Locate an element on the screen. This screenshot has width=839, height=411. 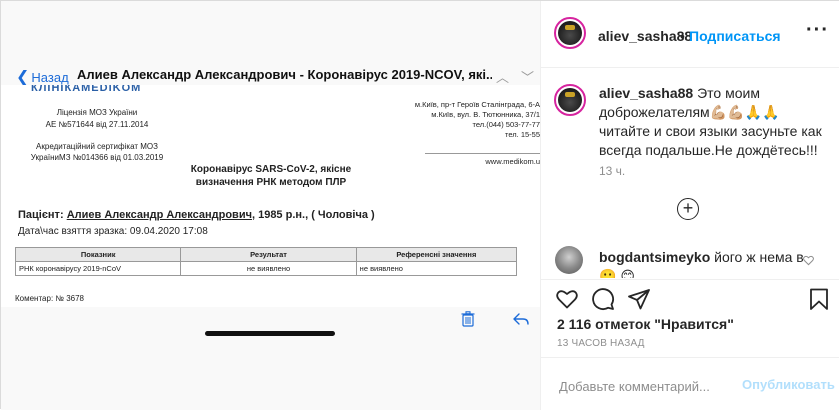
back-button: ❮ Назад is located at coordinates (42, 77).